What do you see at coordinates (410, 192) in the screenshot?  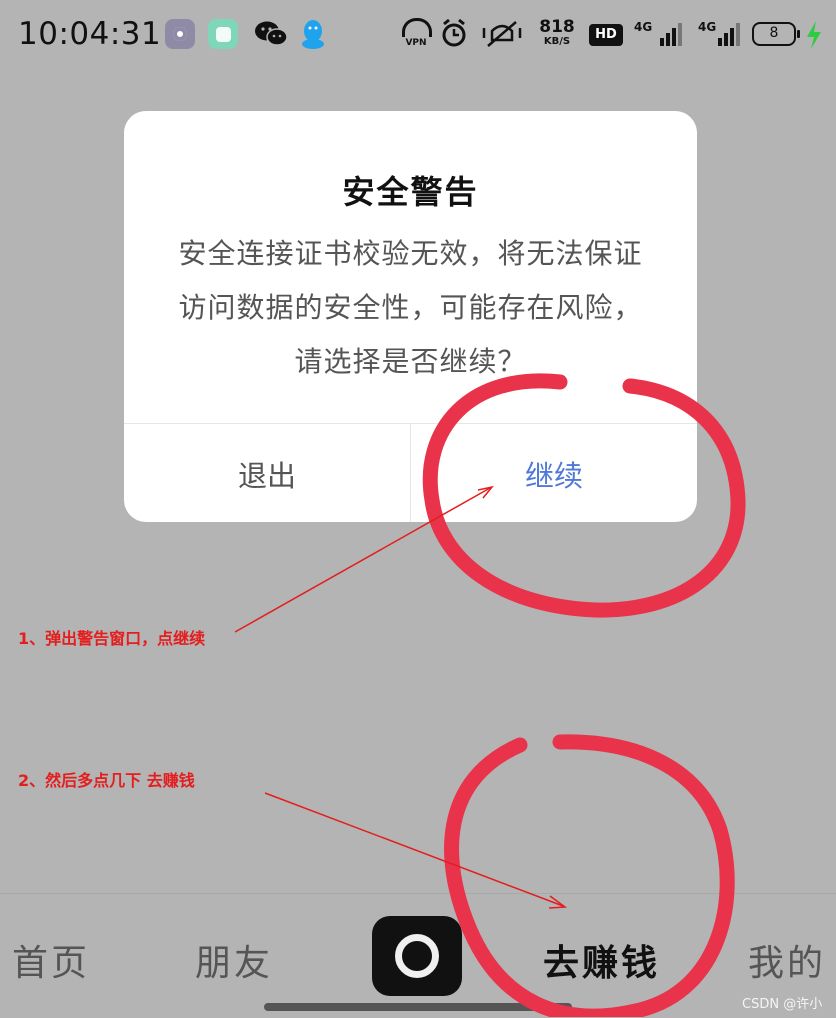 I see `dialog-title: 安全警告` at bounding box center [410, 192].